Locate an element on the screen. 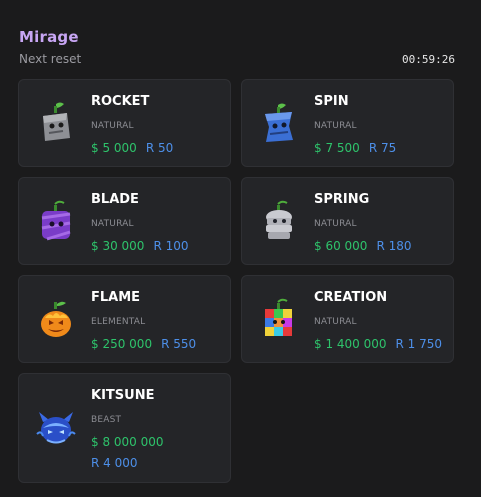 This screenshot has height=497, width=481. kitsune-fruit-icon is located at coordinates (56, 427).